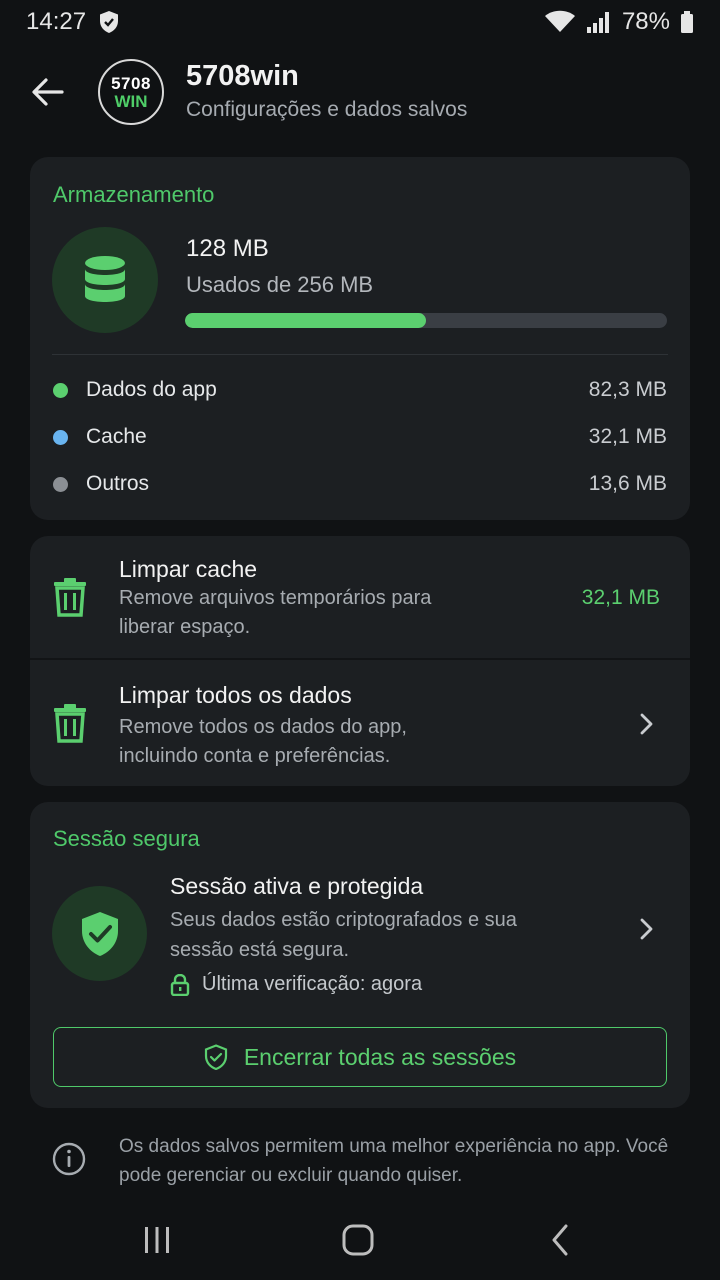 The height and width of the screenshot is (1280, 720). I want to click on system-nav-bar, so click(360, 1240).